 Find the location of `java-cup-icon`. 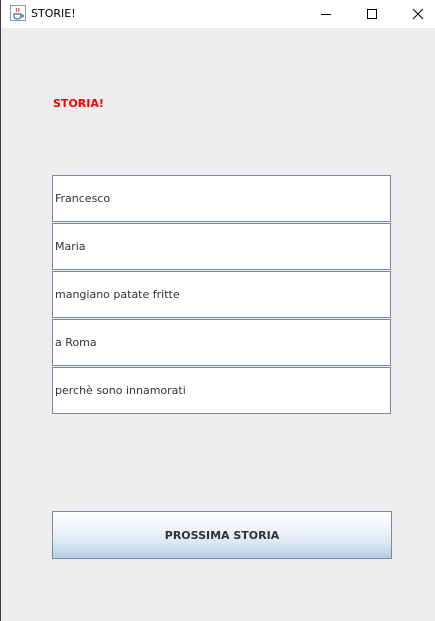

java-cup-icon is located at coordinates (18, 13).